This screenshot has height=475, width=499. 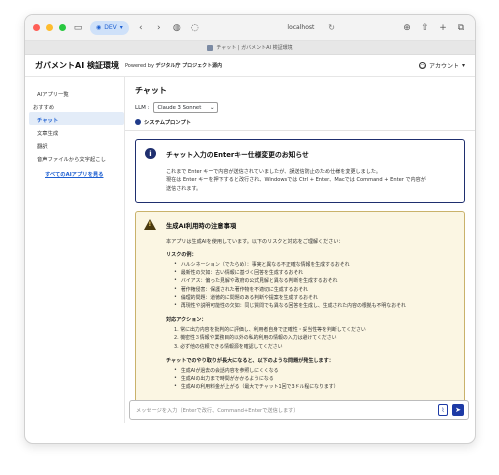 What do you see at coordinates (76, 118) in the screenshot?
I see `sidebar-item-chat: チャット` at bounding box center [76, 118].